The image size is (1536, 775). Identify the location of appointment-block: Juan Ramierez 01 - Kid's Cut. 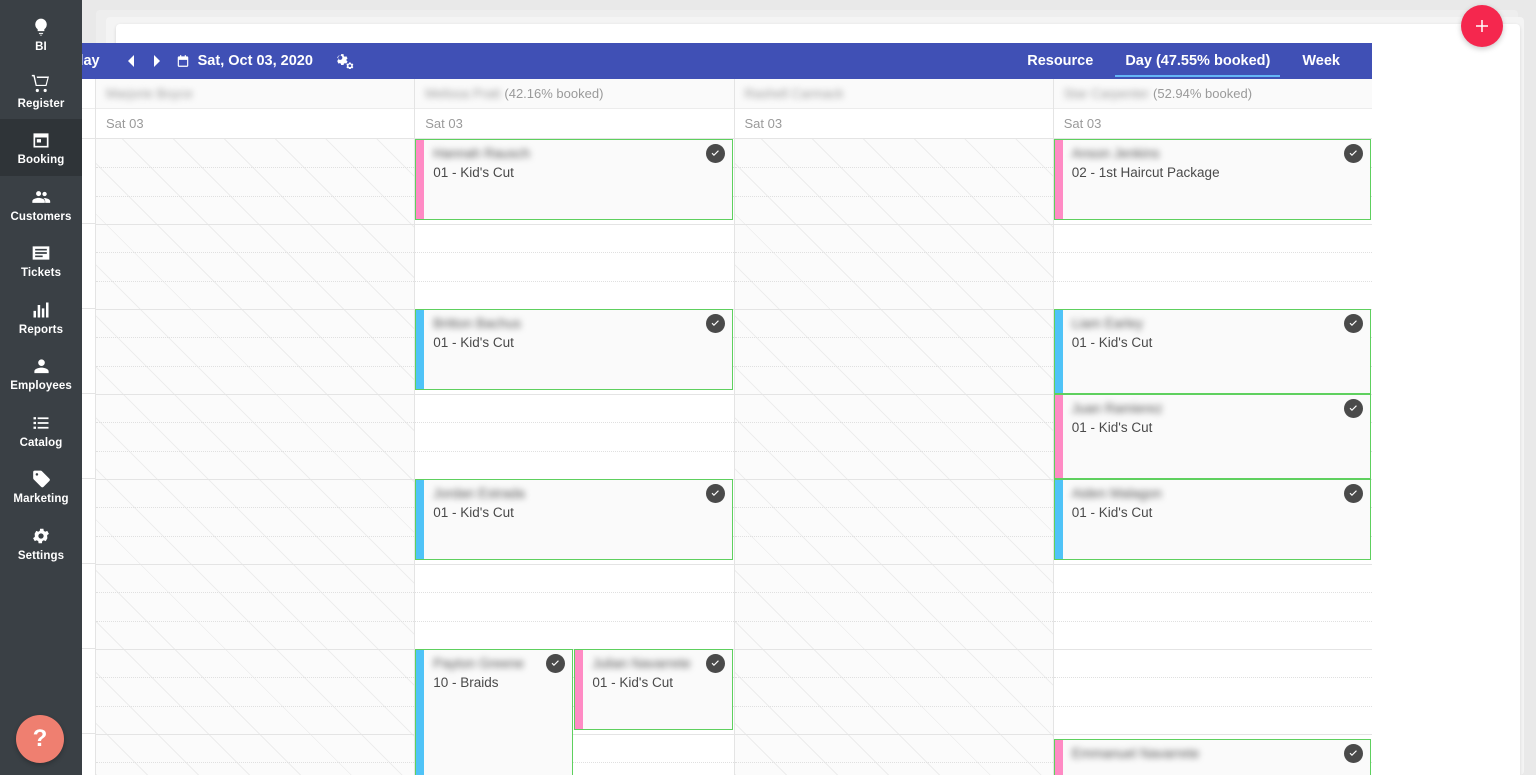
(1212, 436).